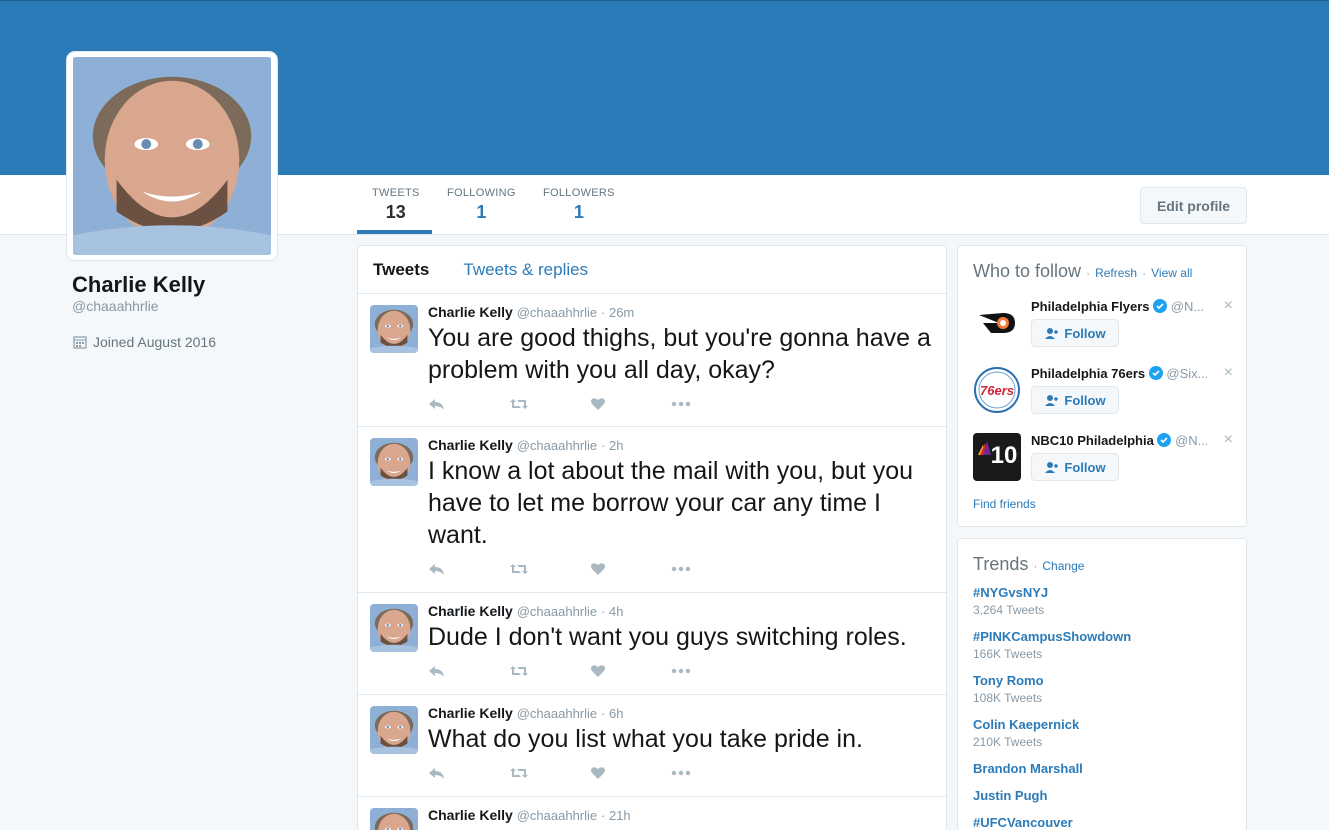 The width and height of the screenshot is (1329, 830). I want to click on find-friends-link: Find friends, so click(1004, 504).